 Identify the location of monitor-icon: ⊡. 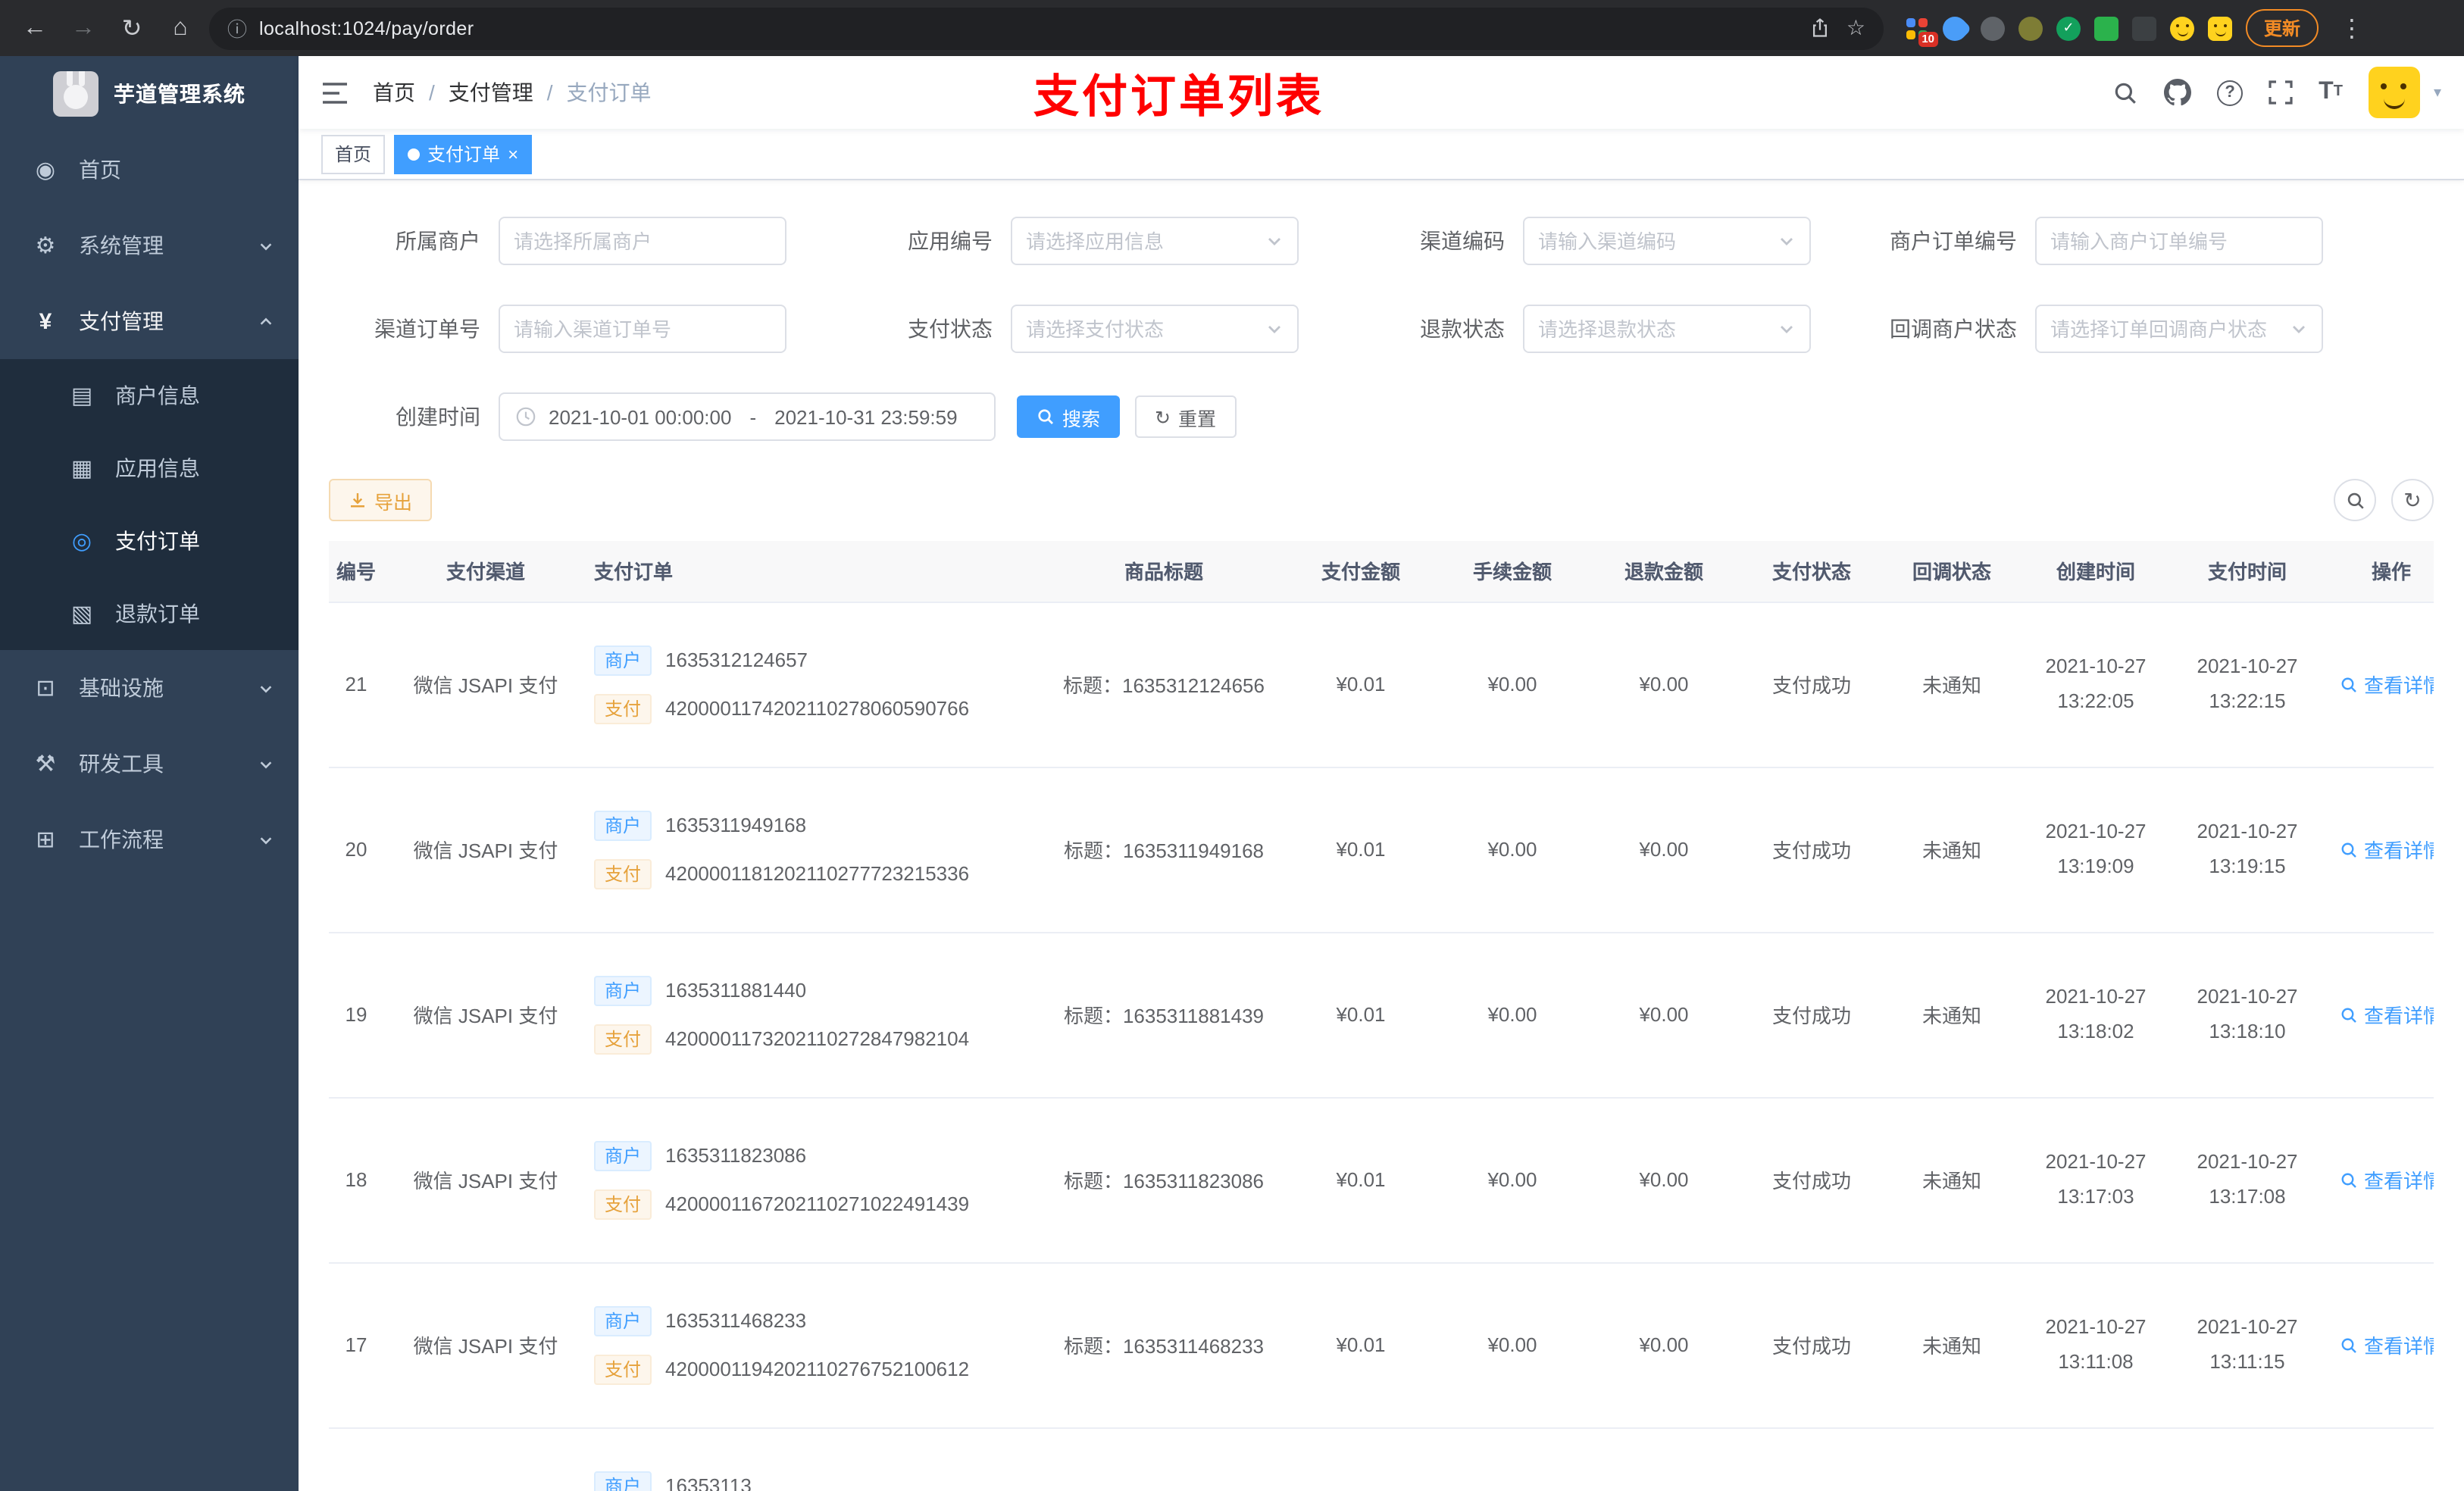
(45, 689).